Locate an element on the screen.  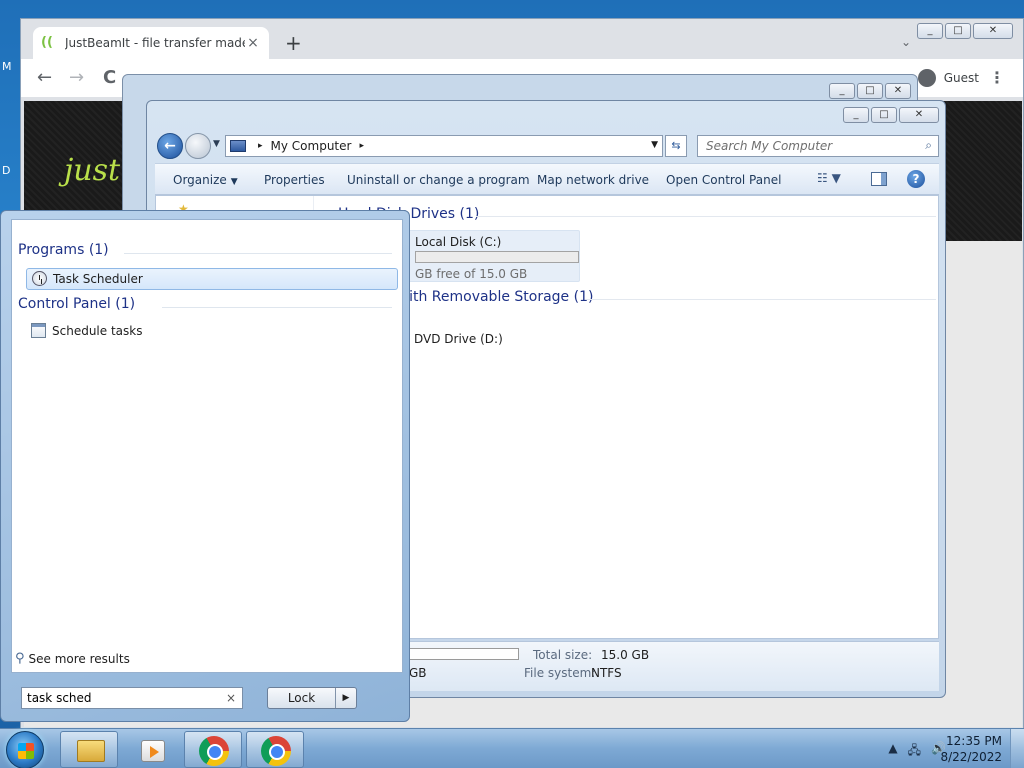
open-control-panel-button: Open Control Panel is located at coordinates (723, 180).